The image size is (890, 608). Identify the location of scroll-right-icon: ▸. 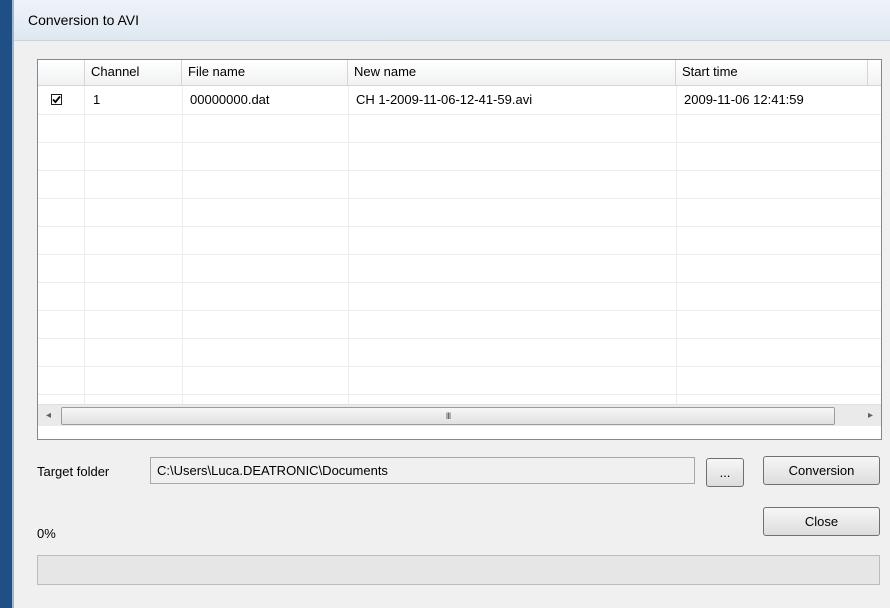
(870, 415).